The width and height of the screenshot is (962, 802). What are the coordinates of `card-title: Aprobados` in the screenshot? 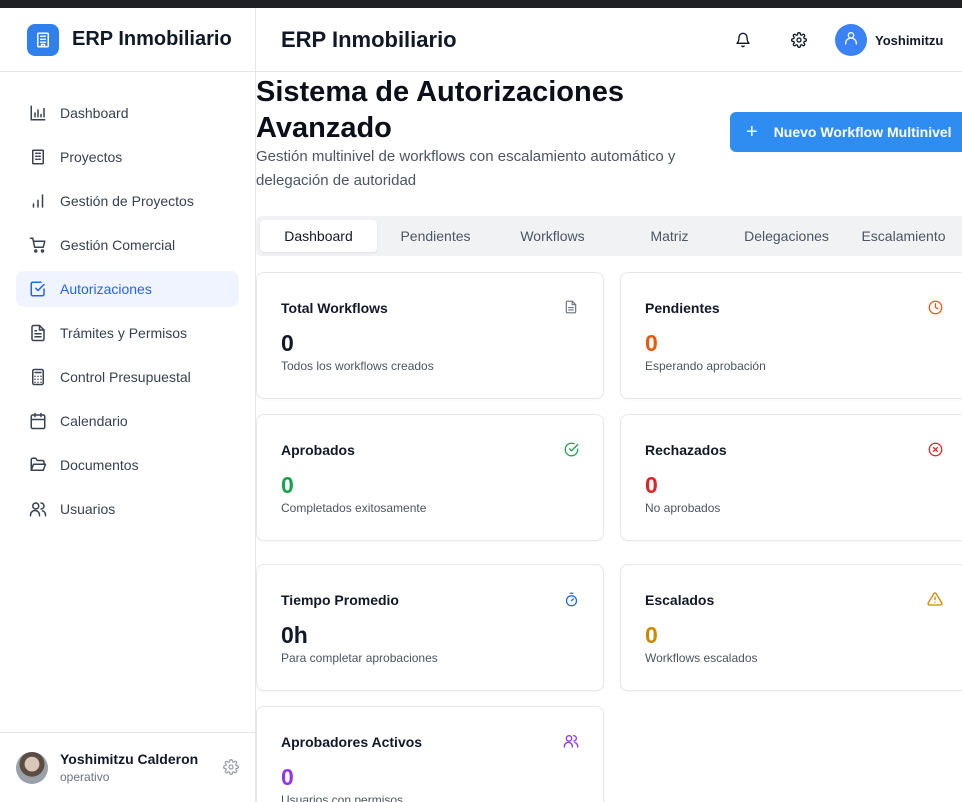 It's located at (318, 450).